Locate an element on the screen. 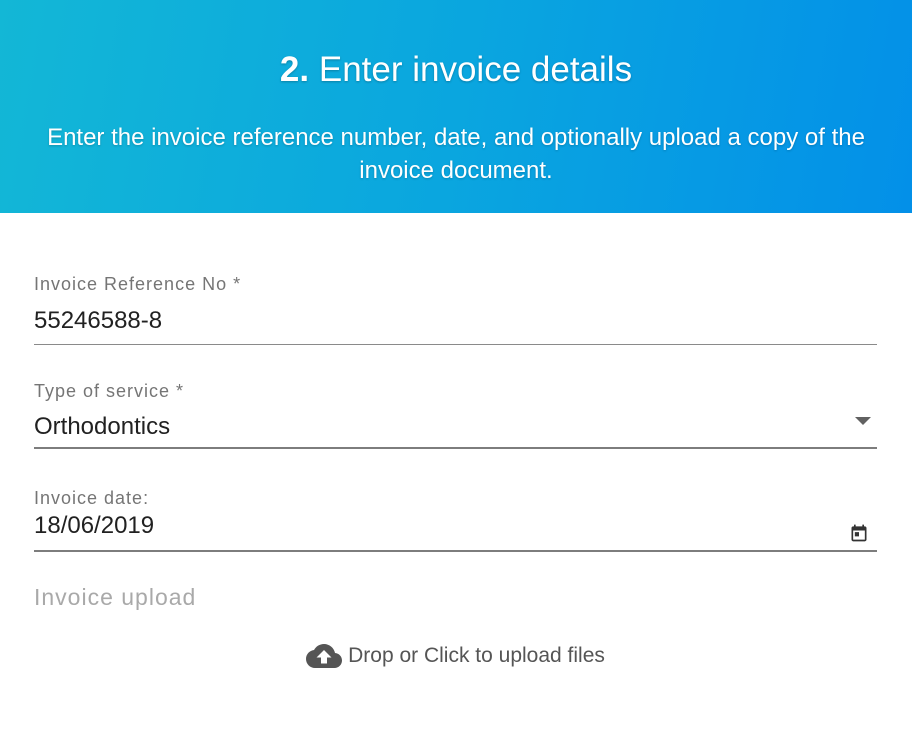  invoice-upload-dropzone: Drop or Click to upload files is located at coordinates (455, 656).